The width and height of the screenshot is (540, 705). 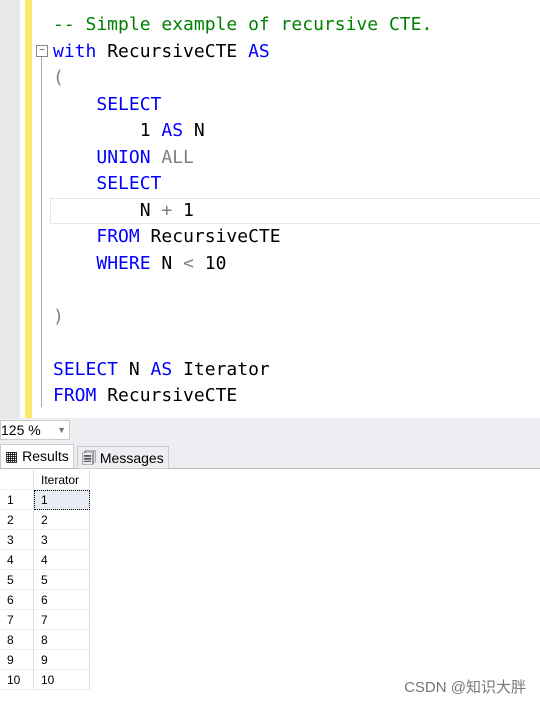 What do you see at coordinates (270, 454) in the screenshot?
I see `results-tabs: ▦ Results 🗐 Messages` at bounding box center [270, 454].